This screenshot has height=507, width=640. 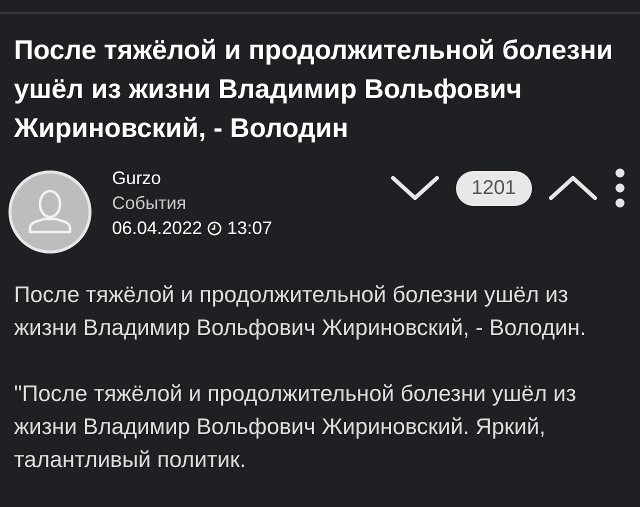 I want to click on rating-count: 1201, so click(x=494, y=188).